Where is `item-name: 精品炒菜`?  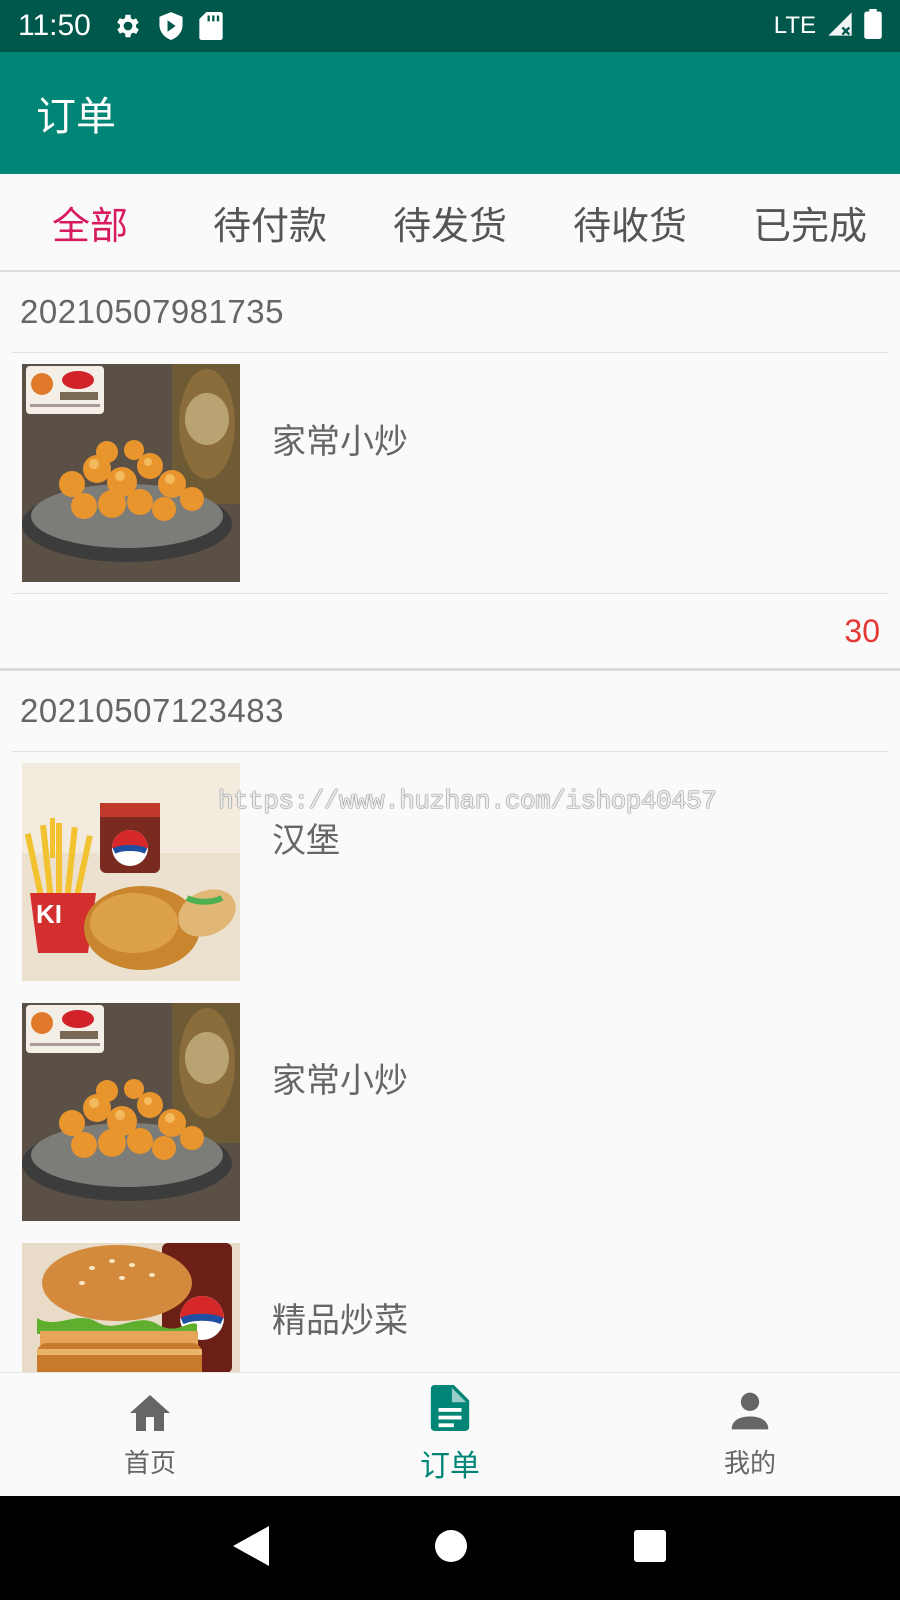
item-name: 精品炒菜 is located at coordinates (340, 1320).